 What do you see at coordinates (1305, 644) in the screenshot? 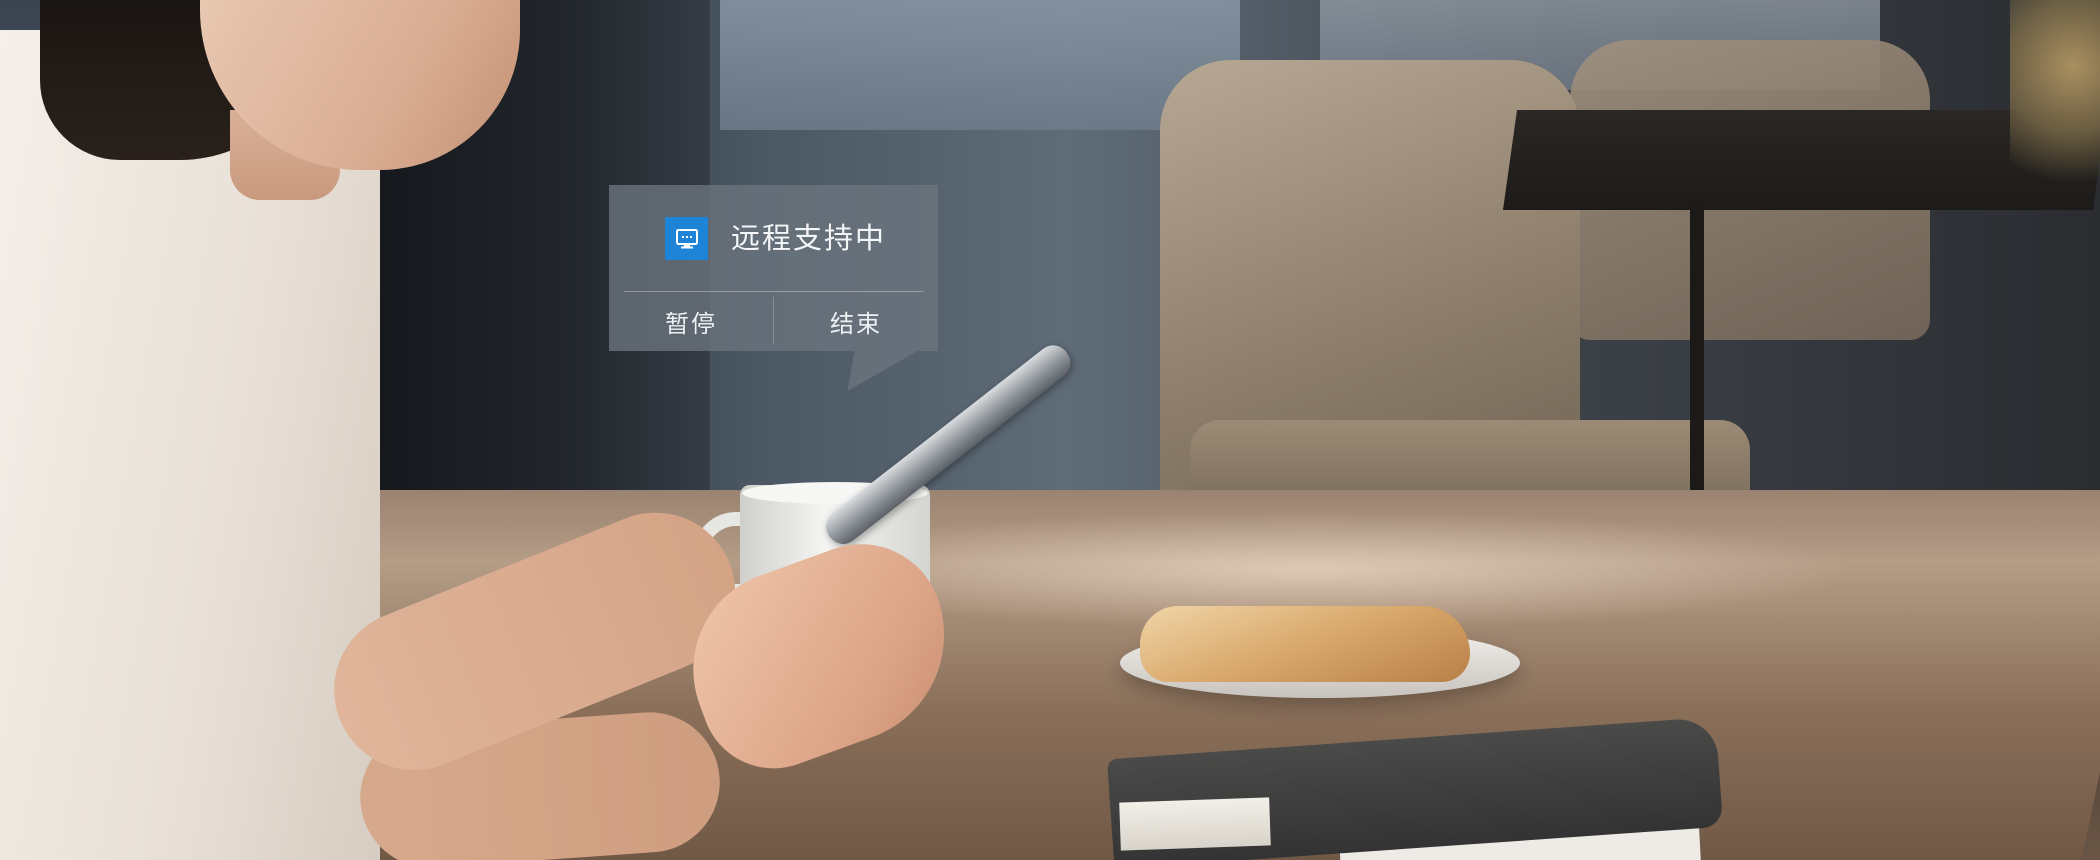
I see `bread` at bounding box center [1305, 644].